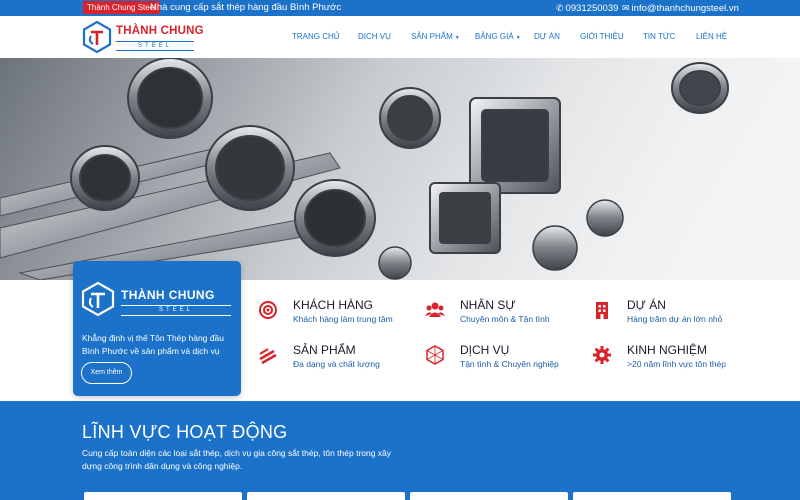 The height and width of the screenshot is (500, 800). What do you see at coordinates (494, 36) in the screenshot?
I see `nav-label: BẢNG GIÁ` at bounding box center [494, 36].